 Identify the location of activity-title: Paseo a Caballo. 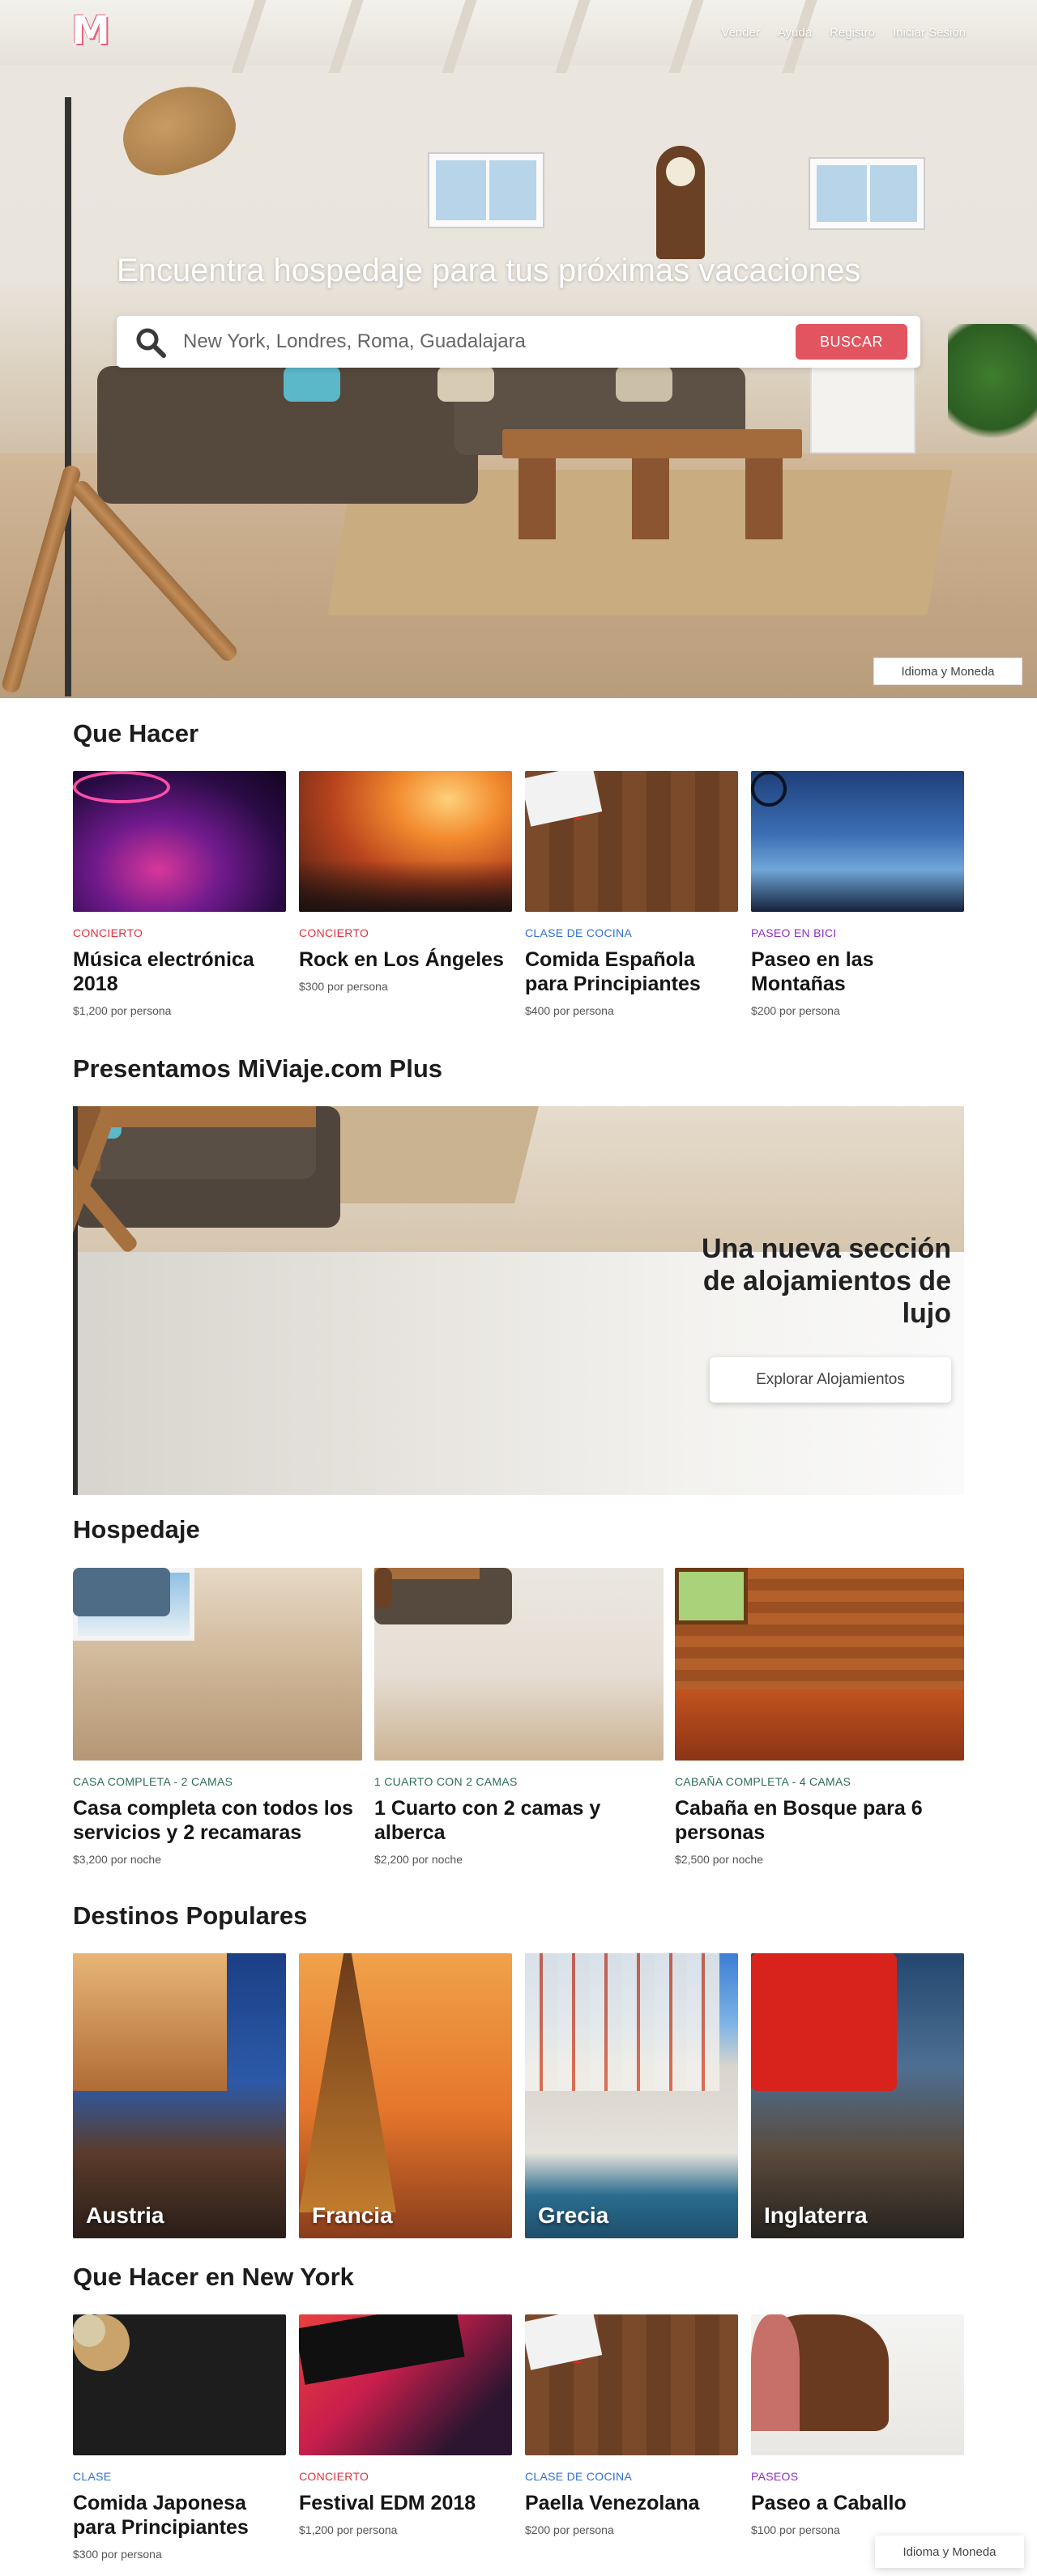
(857, 2503).